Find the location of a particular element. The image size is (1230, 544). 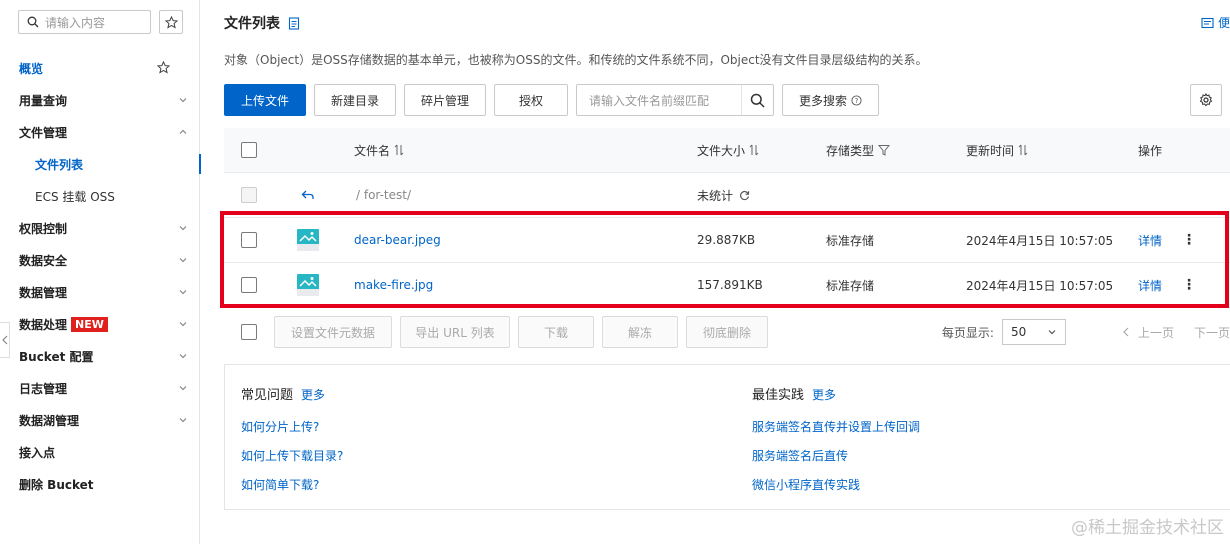

sidebar-search-row: 请输入内容 is located at coordinates (100, 22).